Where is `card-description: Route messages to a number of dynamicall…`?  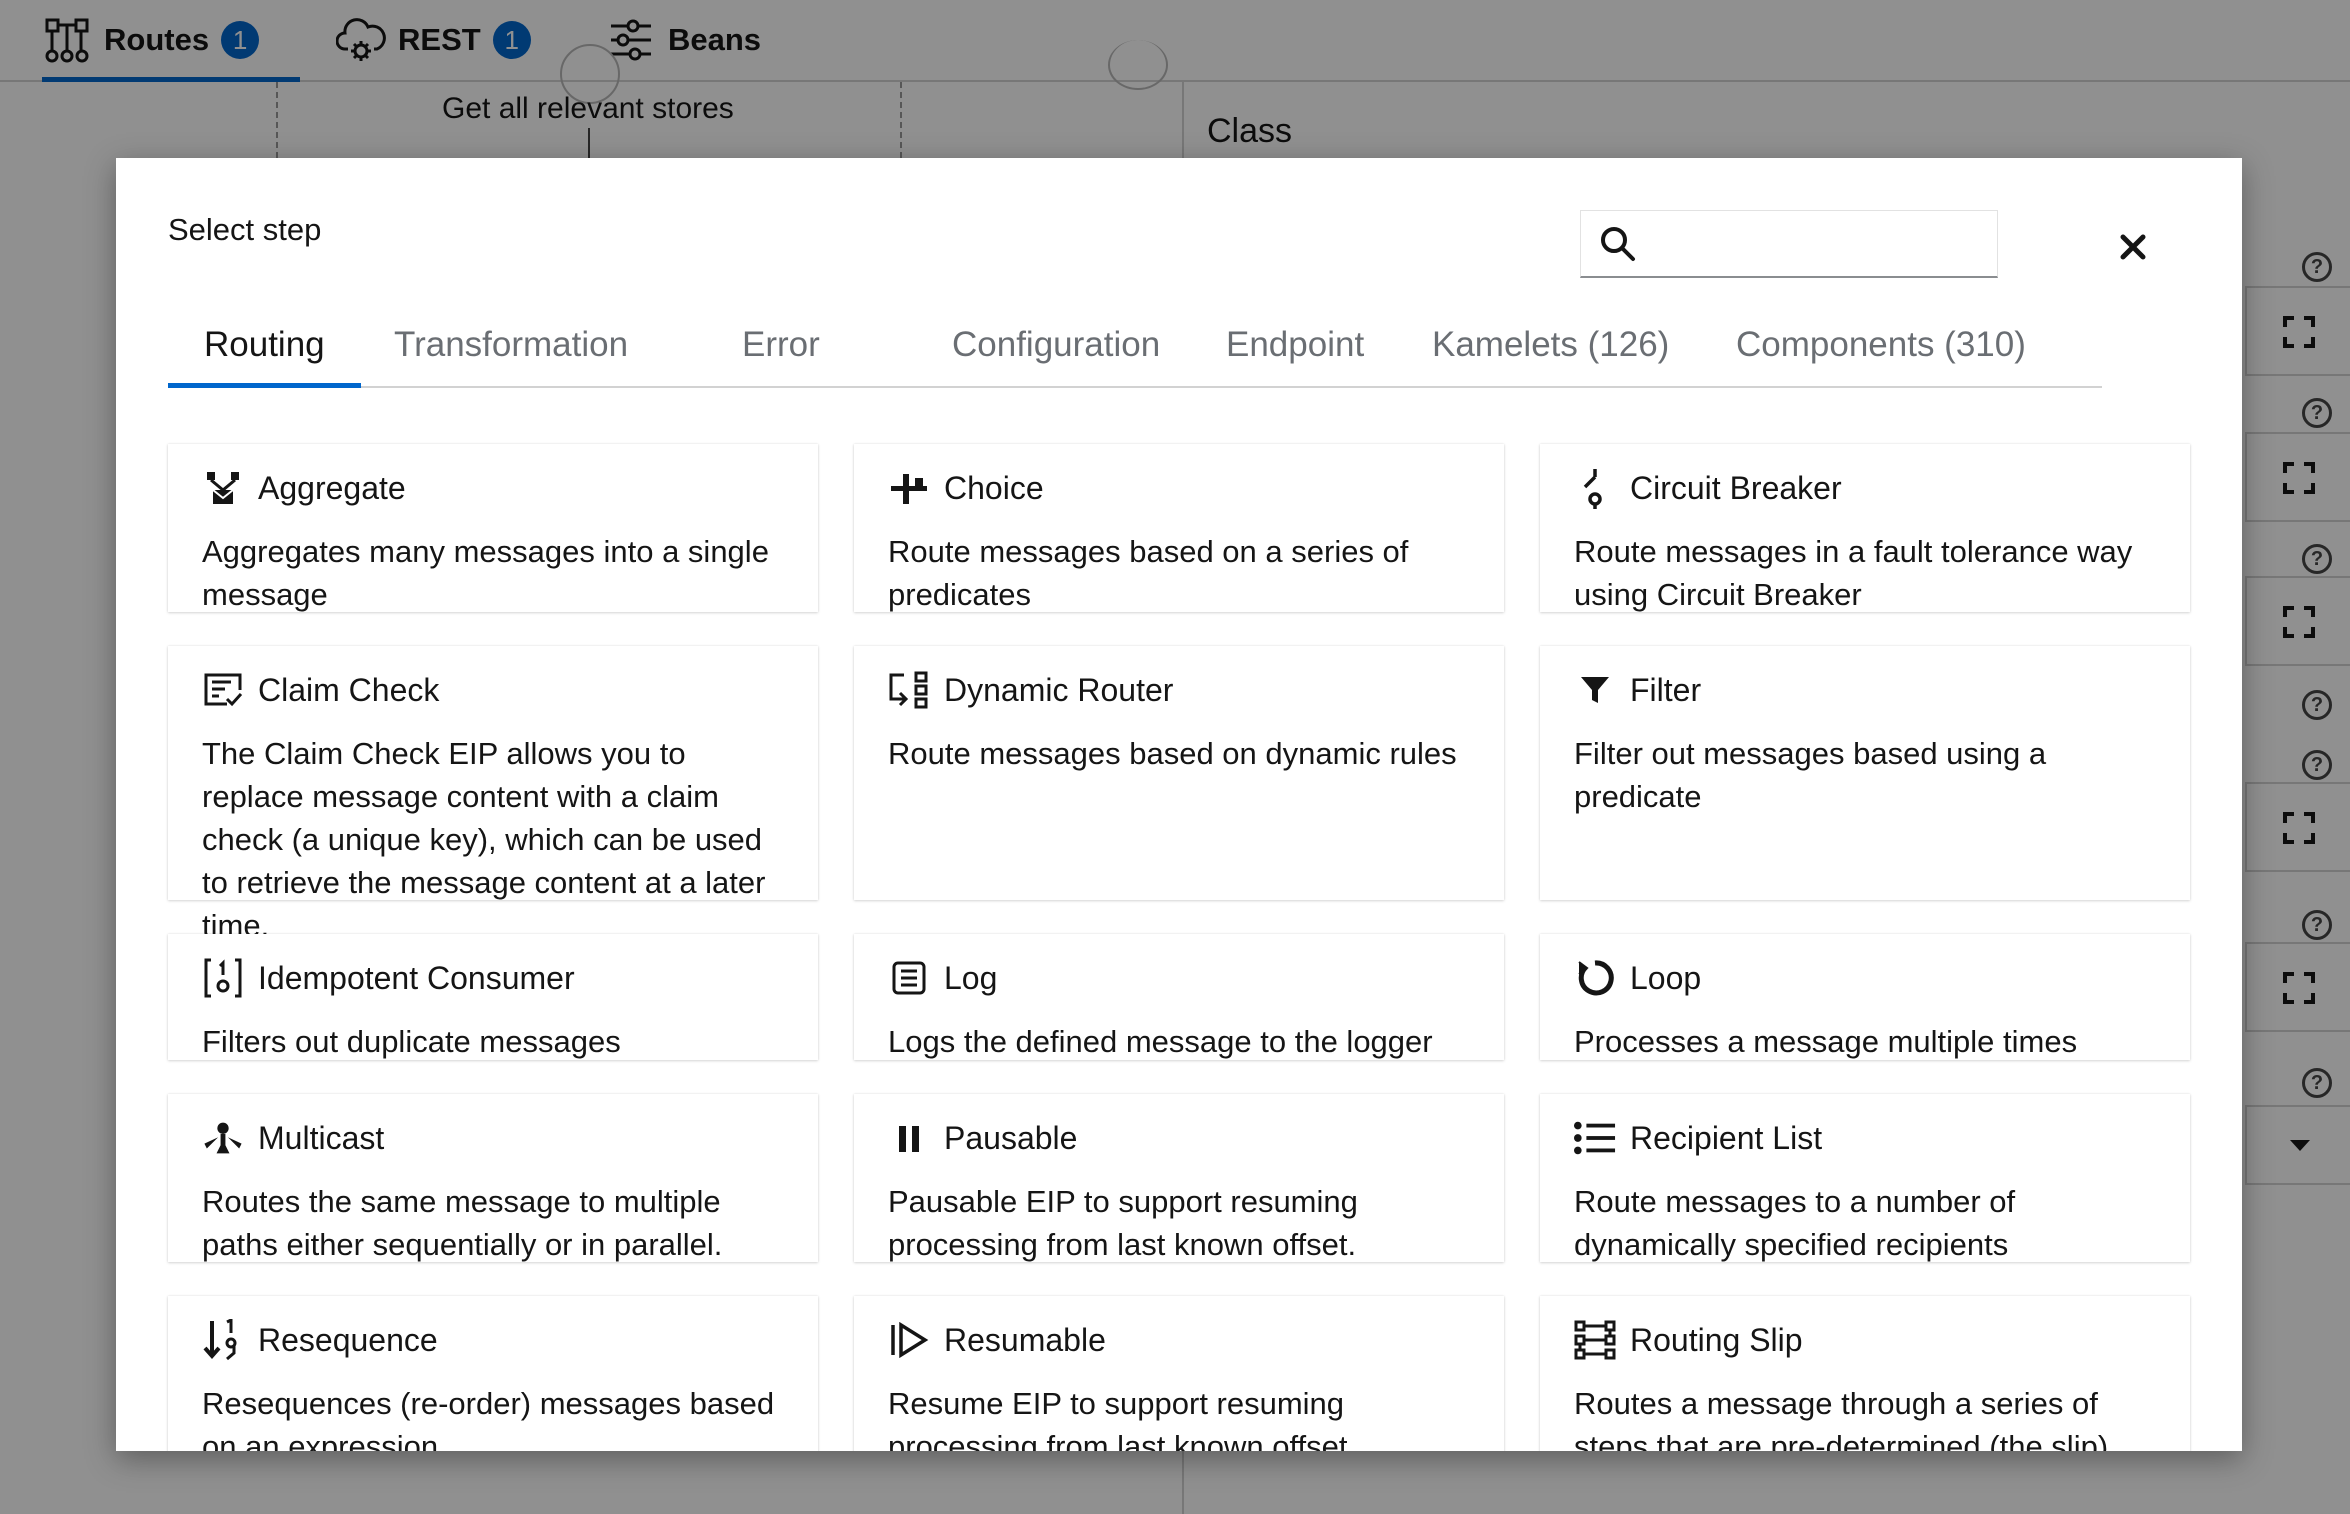
card-description: Route messages to a number of dynamicall… is located at coordinates (1795, 1223).